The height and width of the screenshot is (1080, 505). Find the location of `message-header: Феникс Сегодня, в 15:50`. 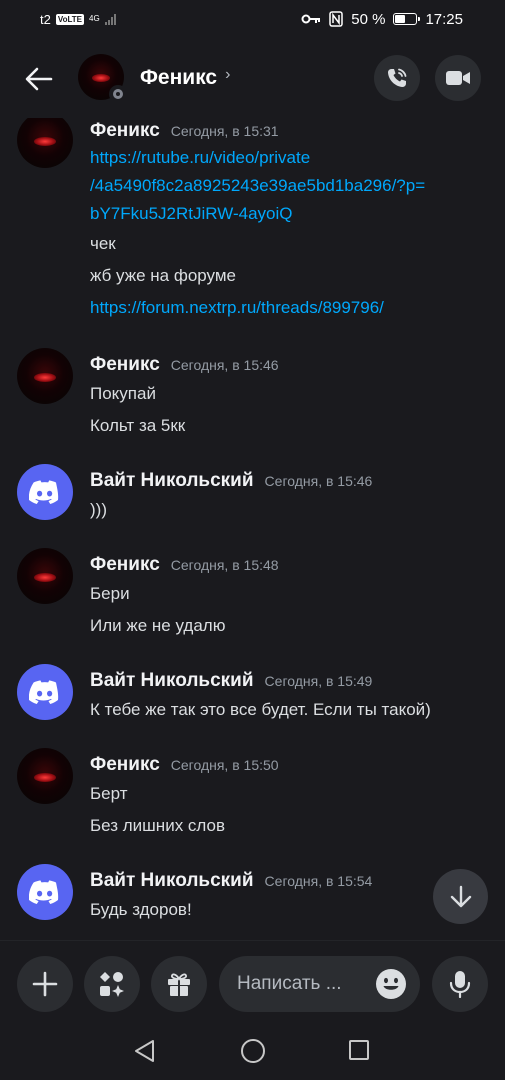

message-header: Феникс Сегодня, в 15:50 is located at coordinates (184, 765).